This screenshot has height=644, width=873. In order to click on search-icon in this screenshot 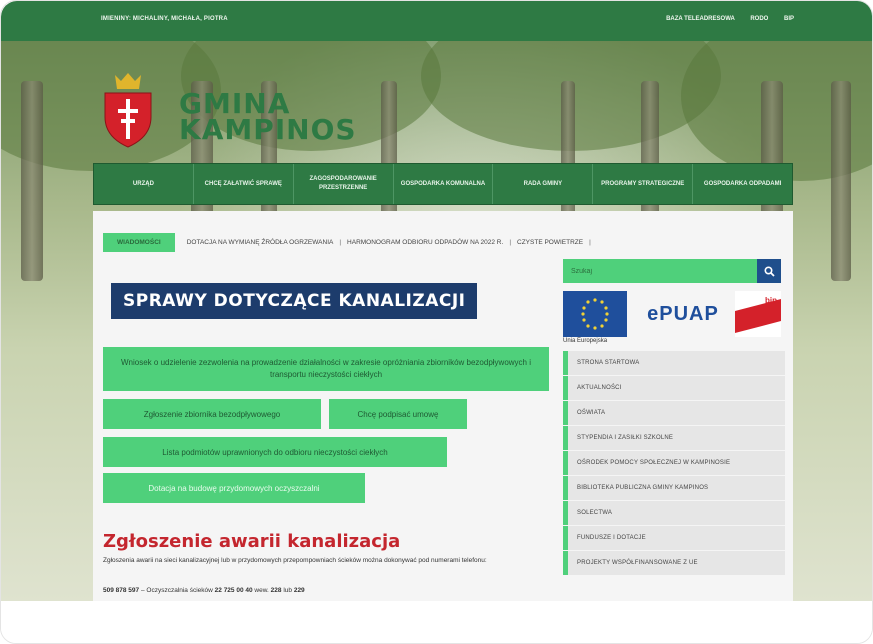, I will do `click(769, 271)`.